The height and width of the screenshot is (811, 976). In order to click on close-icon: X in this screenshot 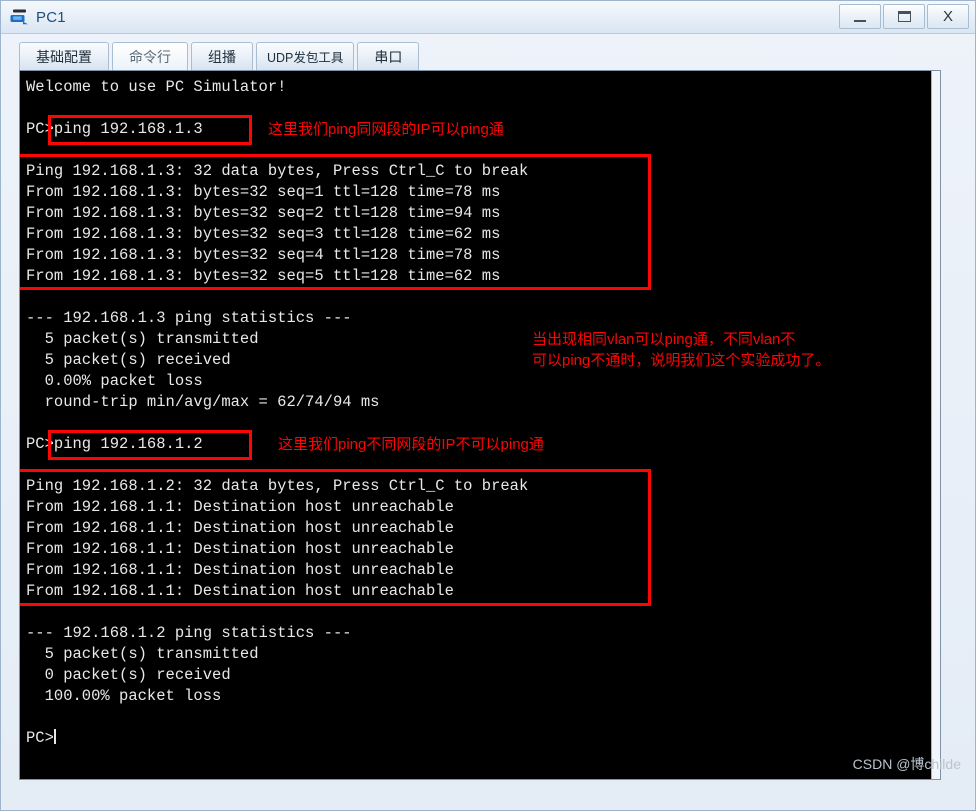, I will do `click(947, 16)`.